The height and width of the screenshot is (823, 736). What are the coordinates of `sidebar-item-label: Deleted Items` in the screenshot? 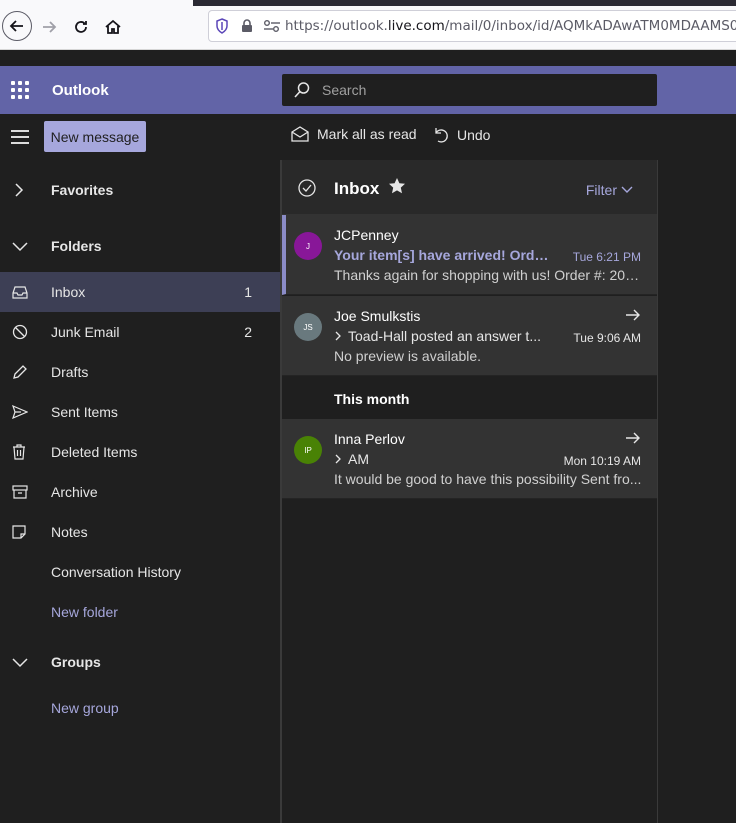 It's located at (94, 452).